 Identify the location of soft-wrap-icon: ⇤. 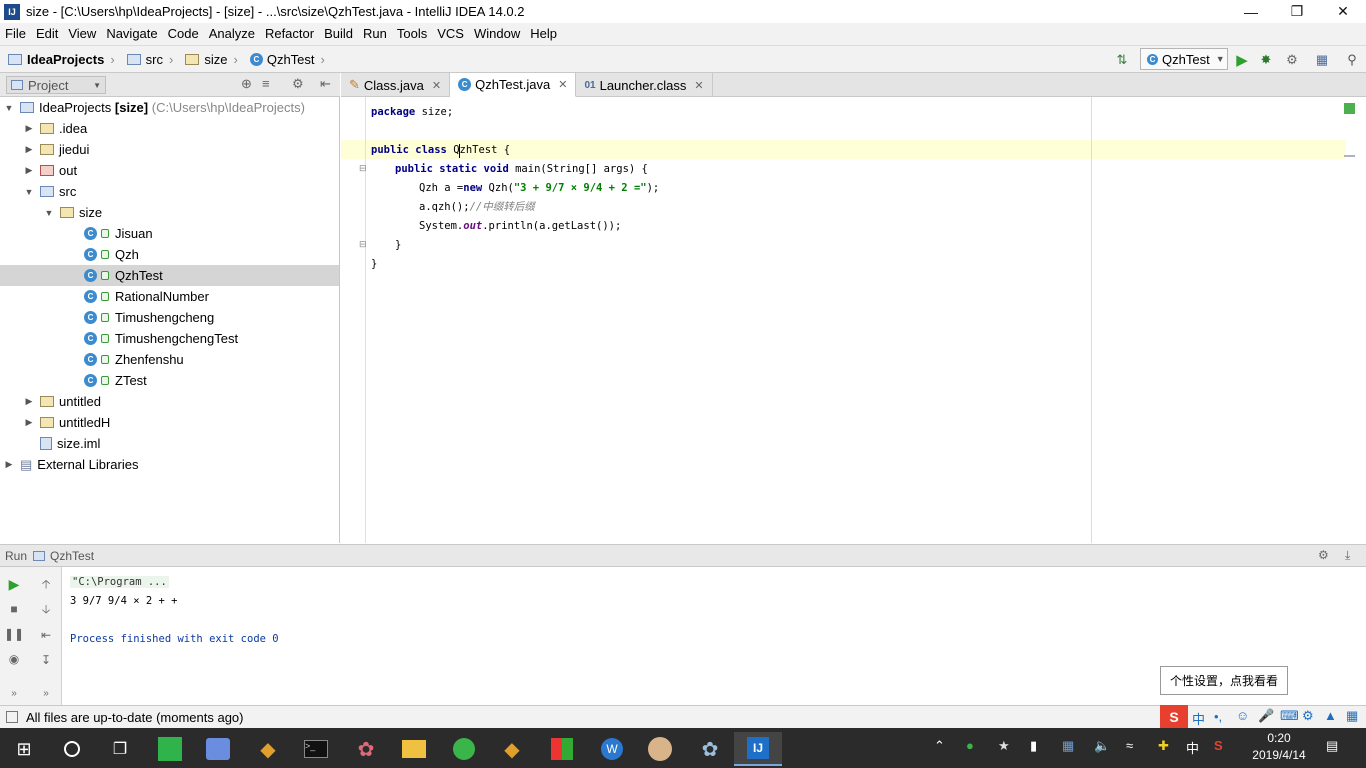
(46, 635).